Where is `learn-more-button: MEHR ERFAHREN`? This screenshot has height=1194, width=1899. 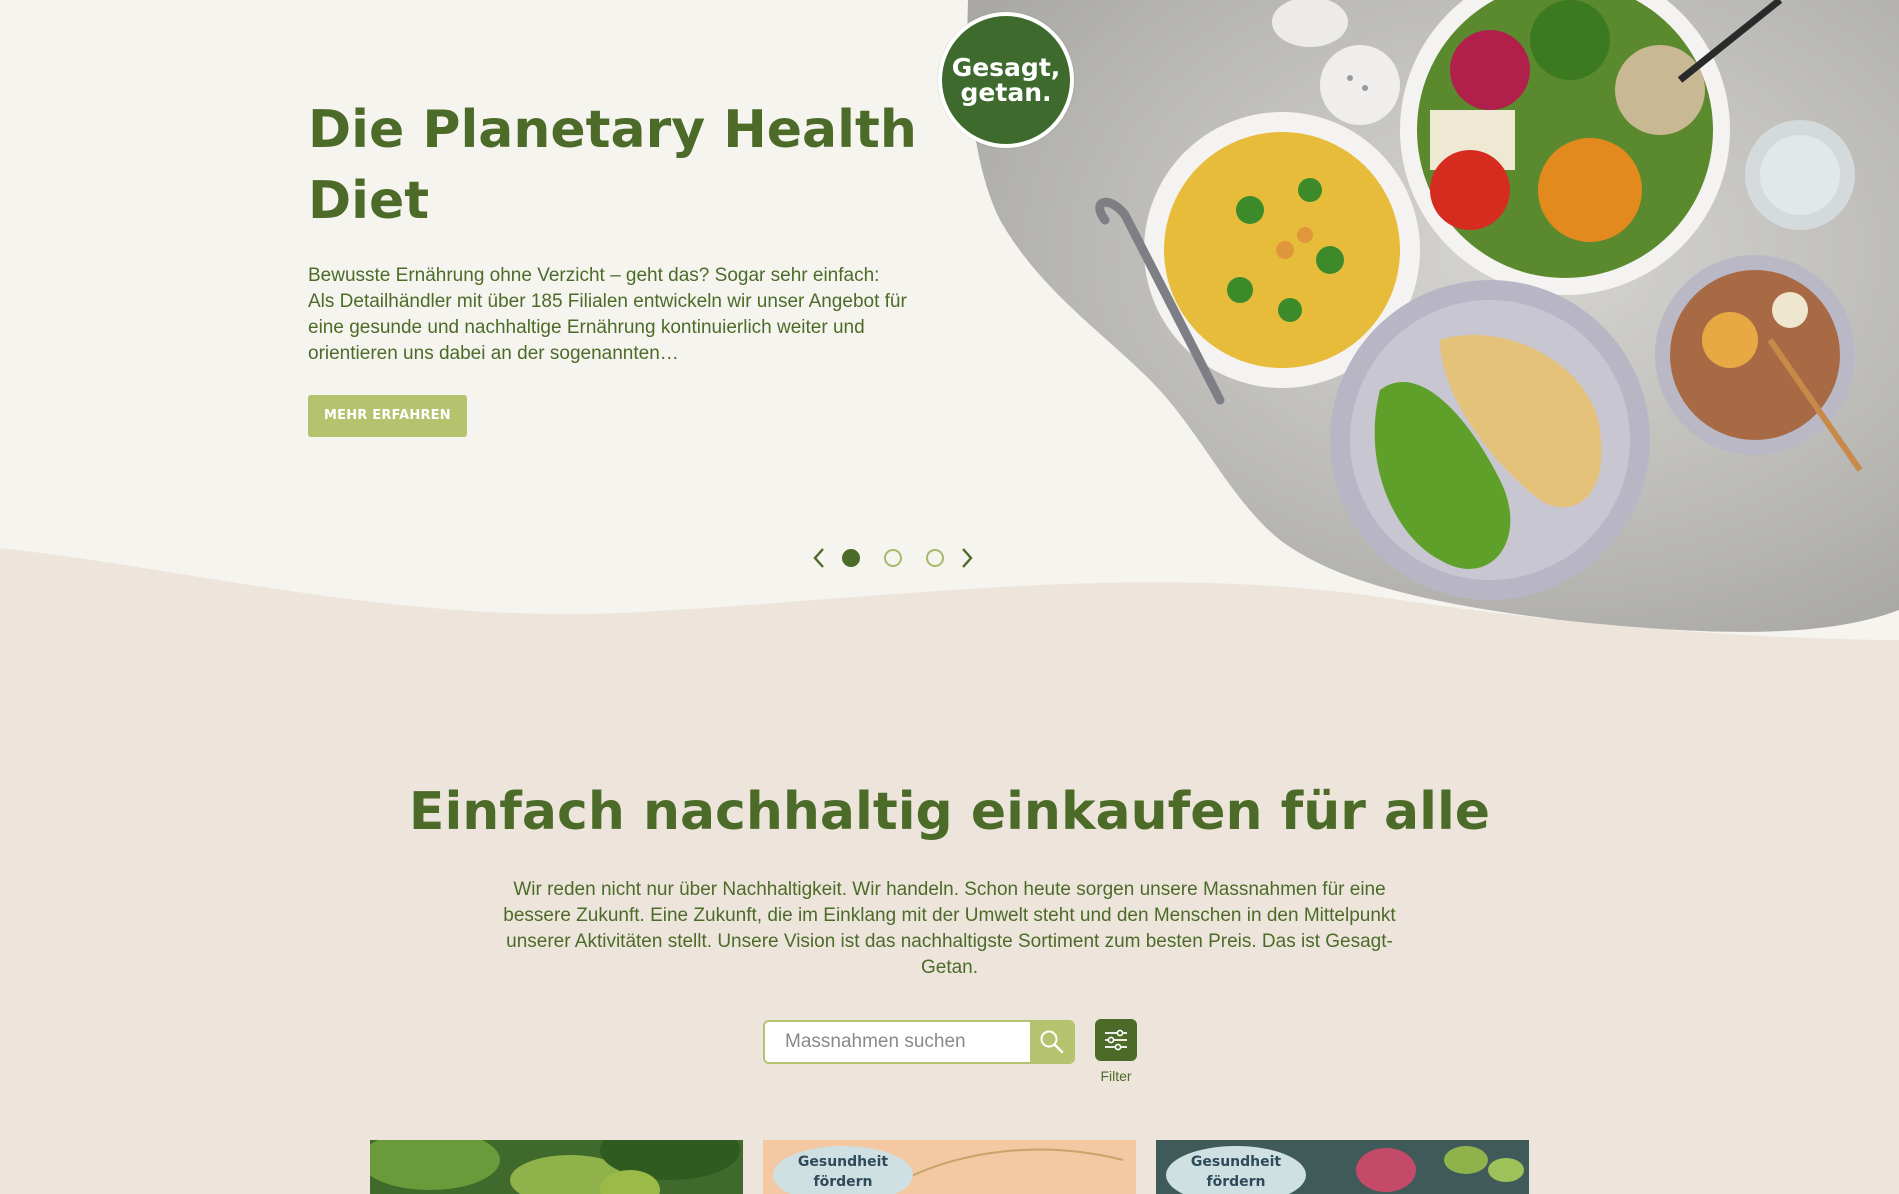
learn-more-button: MEHR ERFAHREN is located at coordinates (387, 416).